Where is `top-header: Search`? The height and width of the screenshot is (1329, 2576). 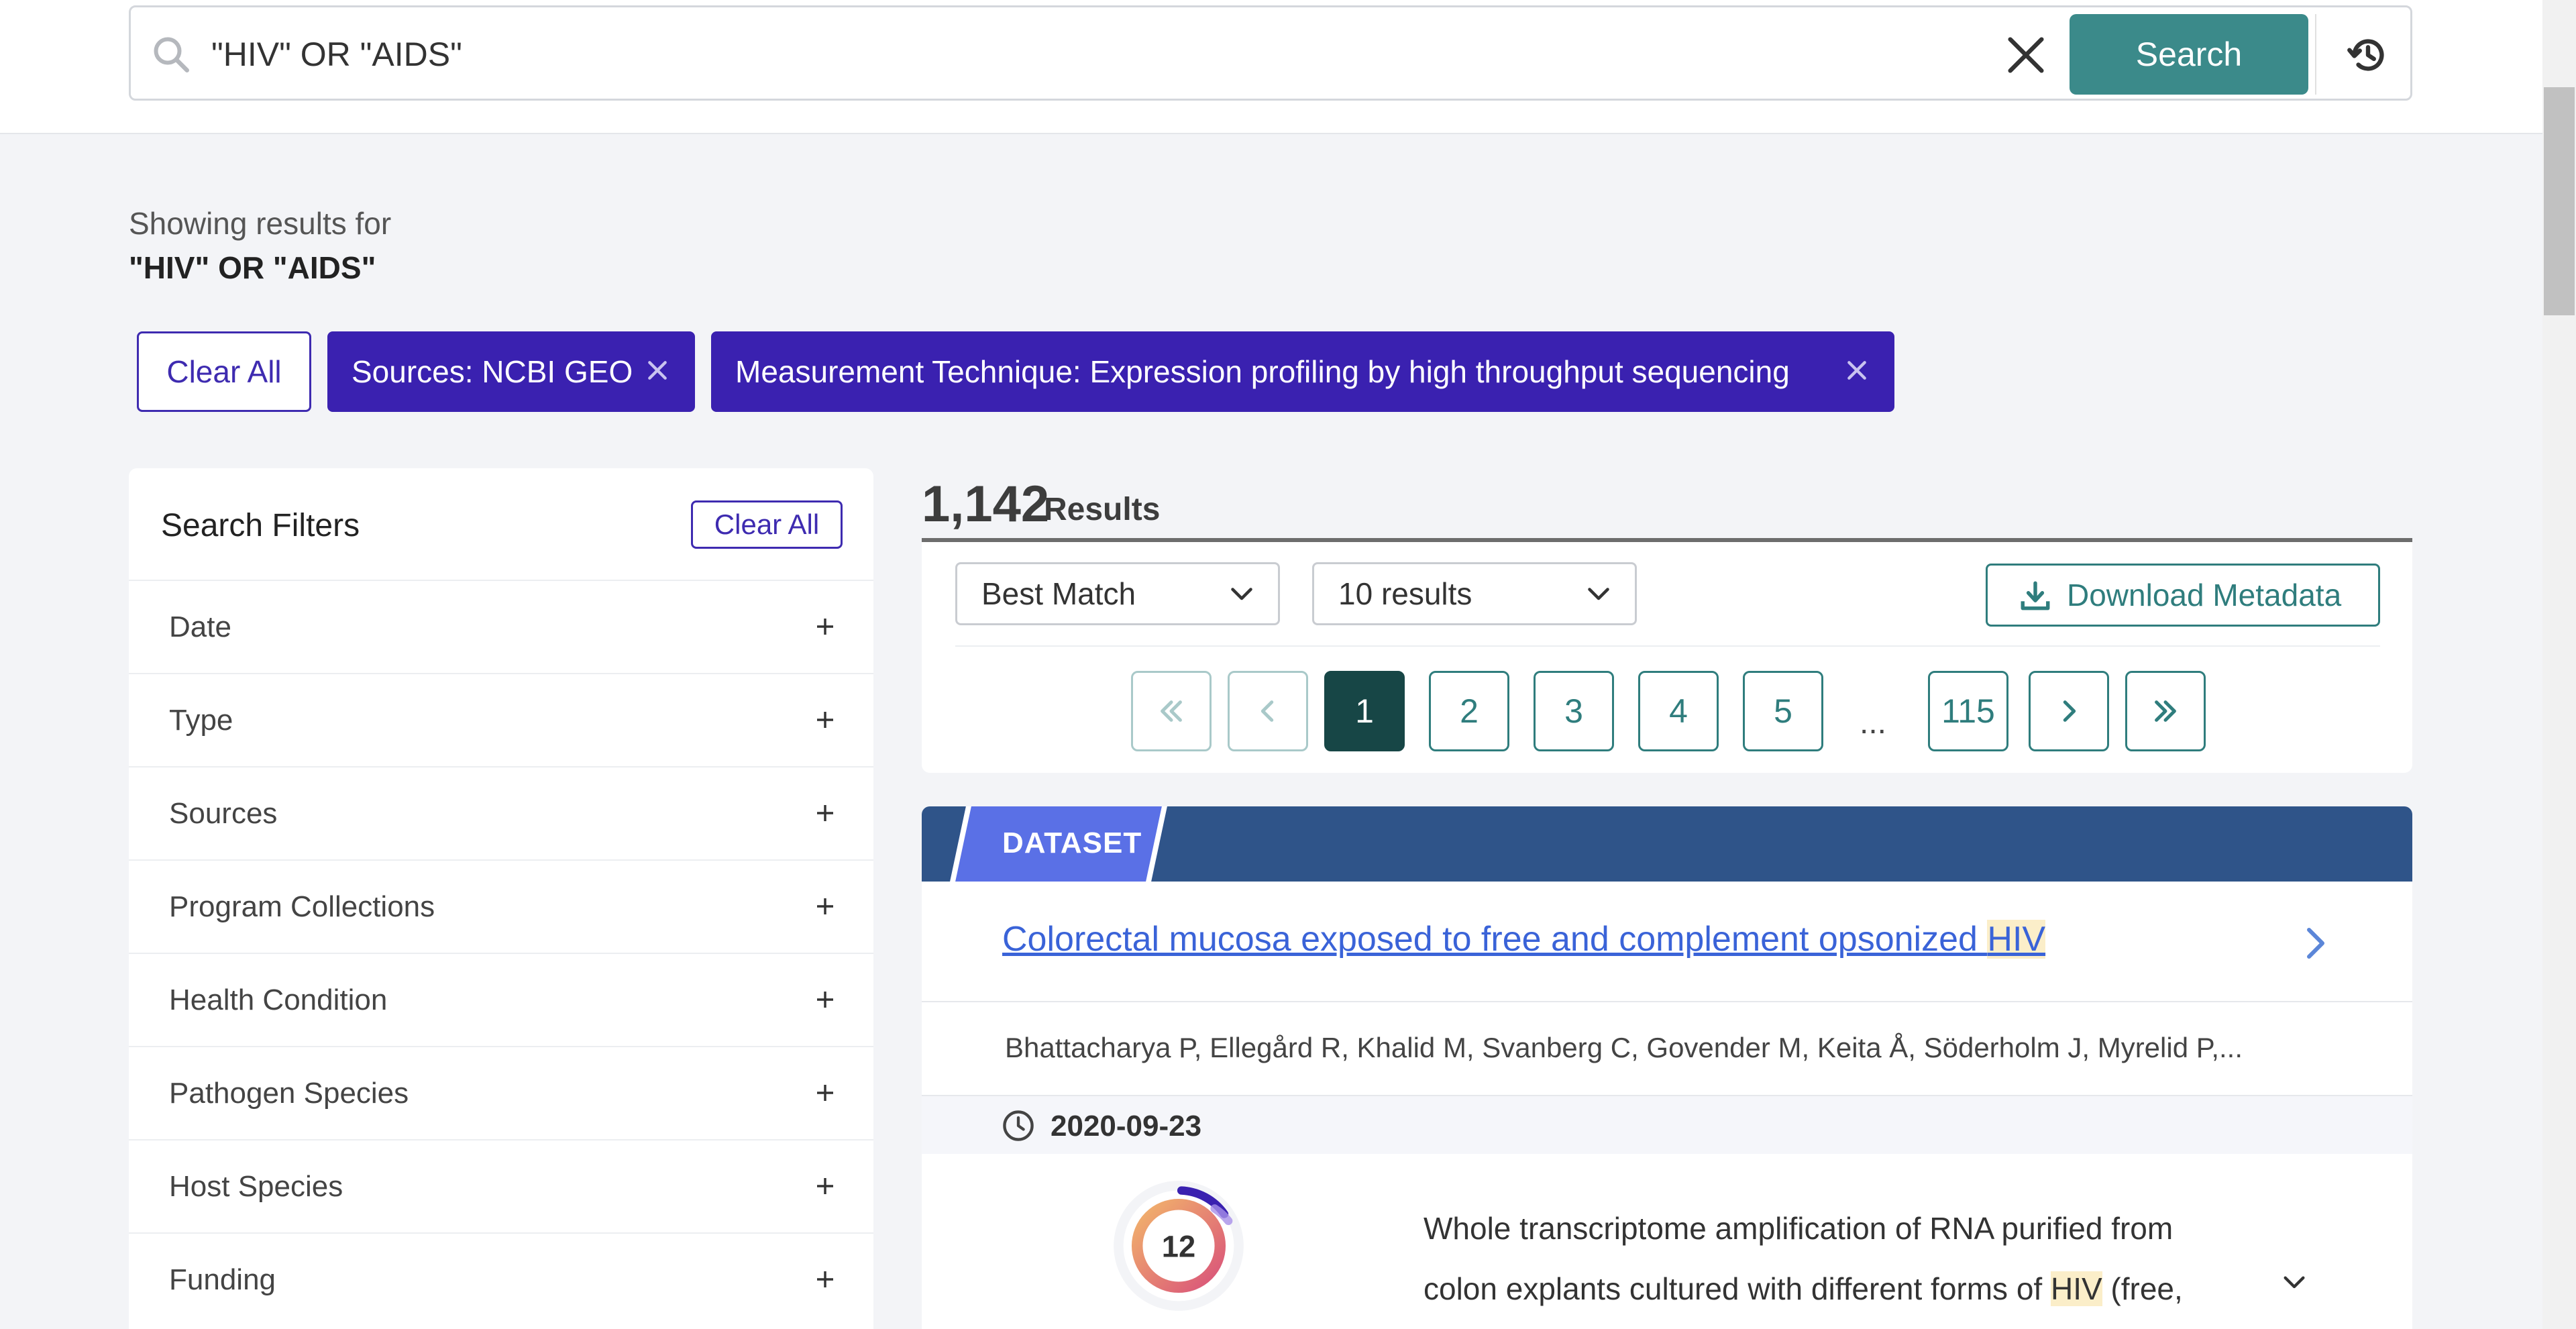 top-header: Search is located at coordinates (1271, 67).